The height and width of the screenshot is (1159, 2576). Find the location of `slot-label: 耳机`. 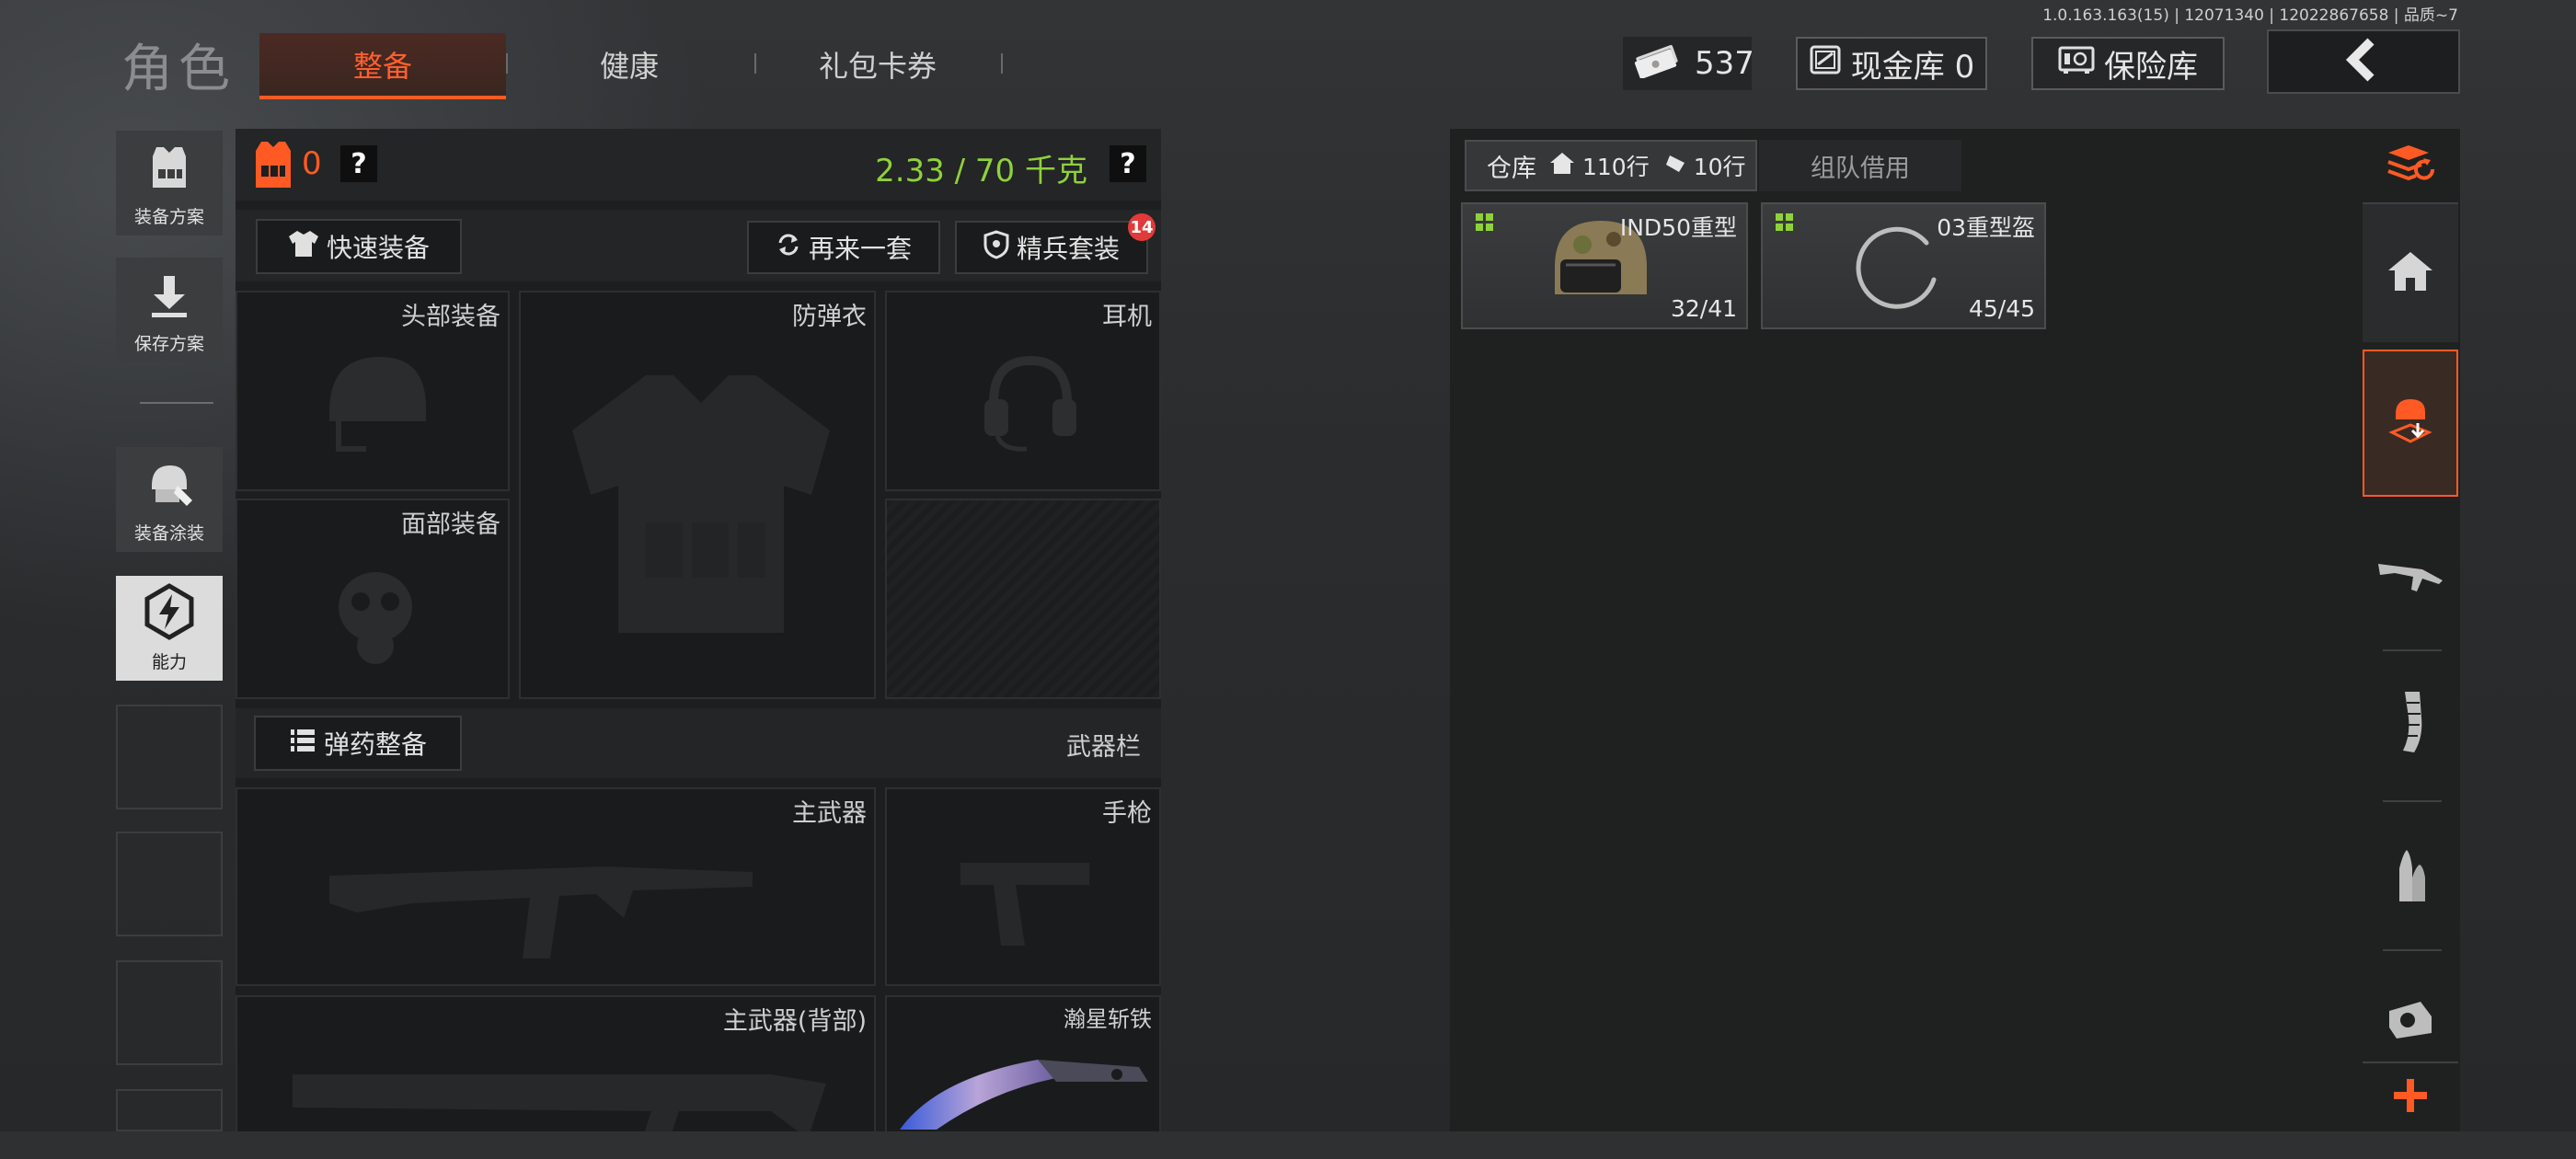

slot-label: 耳机 is located at coordinates (1127, 317).